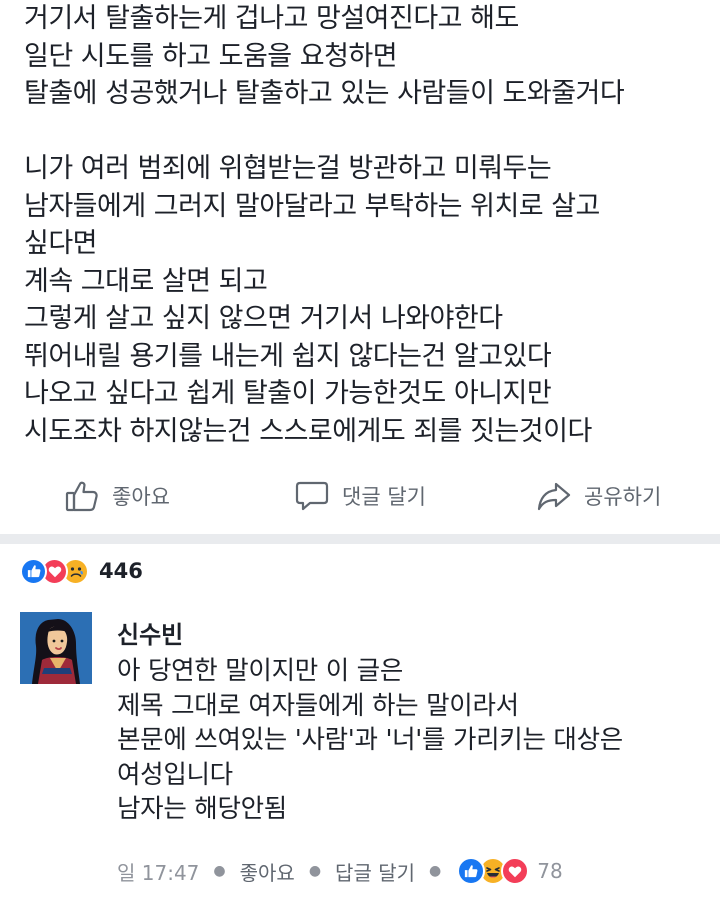 This screenshot has height=903, width=720. I want to click on comment-time: 일 17:47, so click(158, 872).